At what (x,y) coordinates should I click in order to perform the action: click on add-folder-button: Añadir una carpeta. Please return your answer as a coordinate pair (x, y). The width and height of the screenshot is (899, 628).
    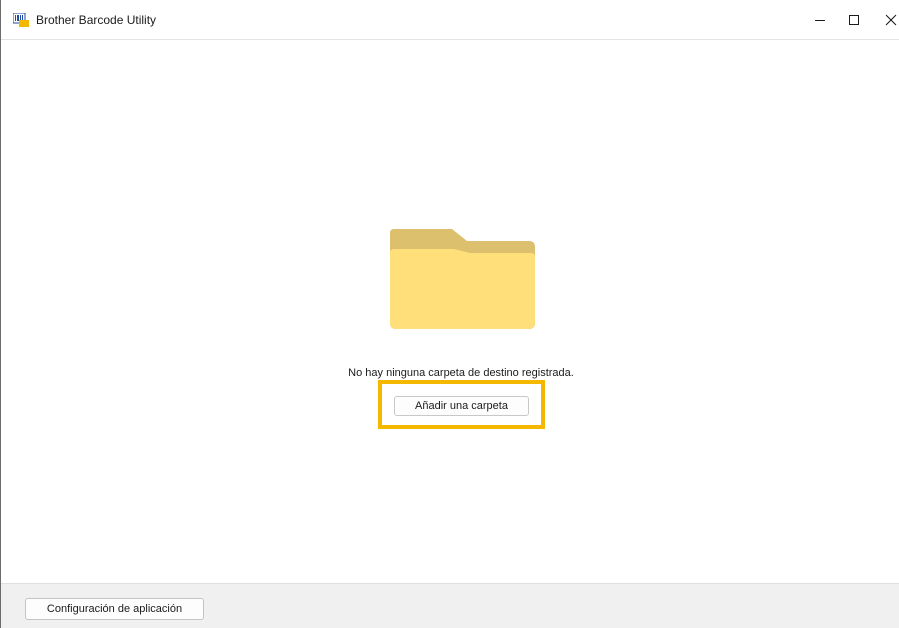
    Looking at the image, I should click on (461, 406).